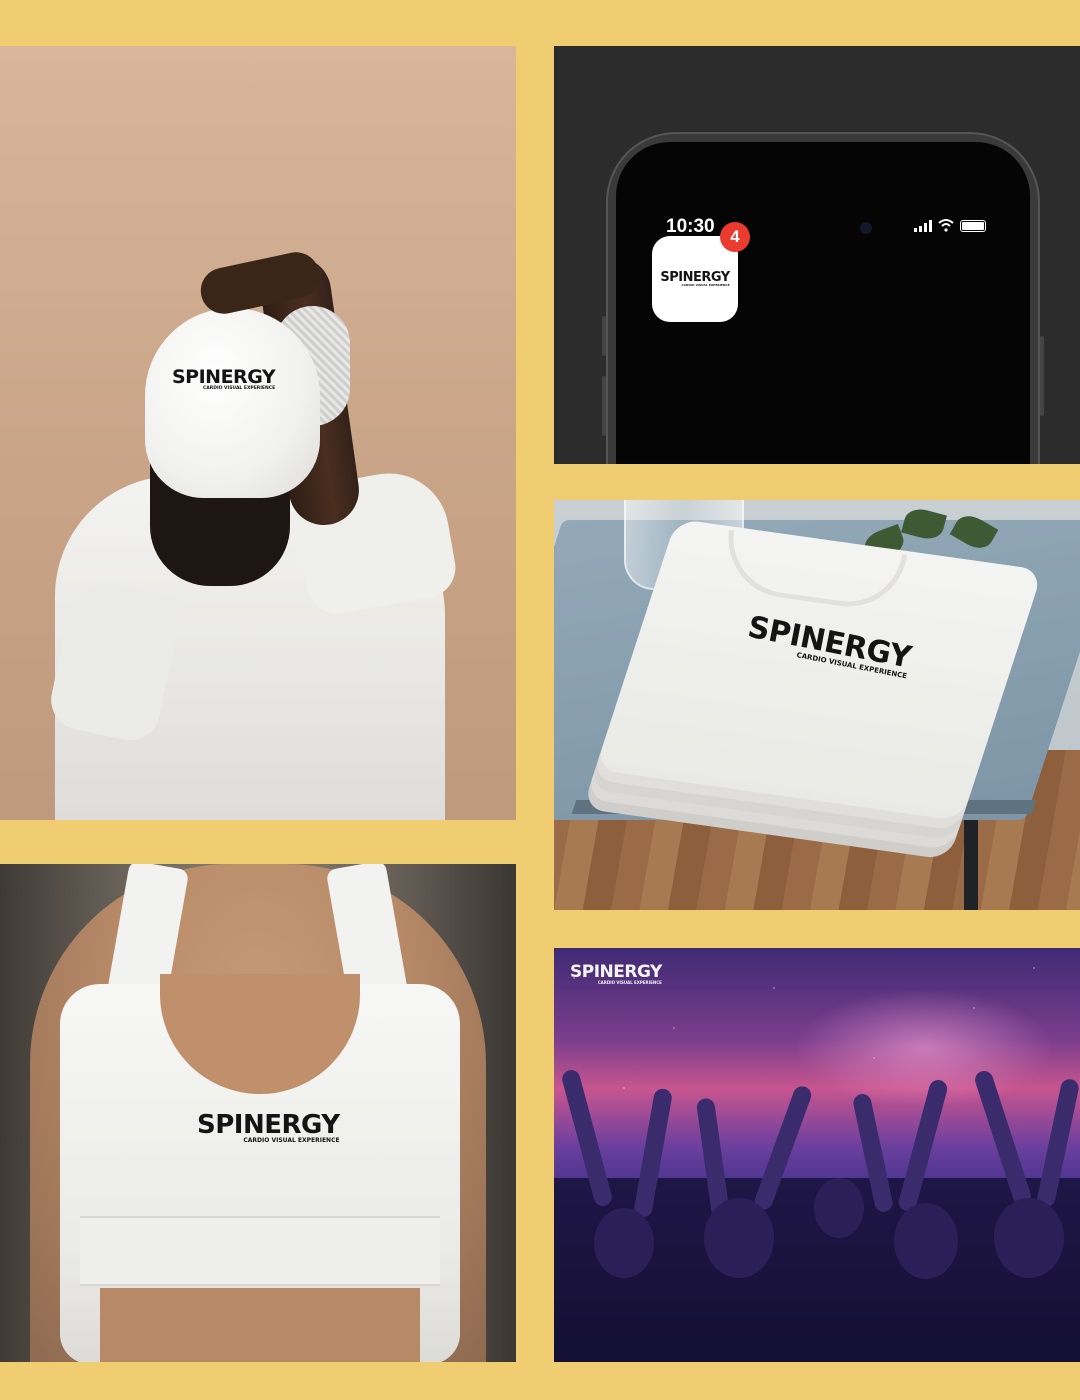  What do you see at coordinates (232, 403) in the screenshot?
I see `white-cap` at bounding box center [232, 403].